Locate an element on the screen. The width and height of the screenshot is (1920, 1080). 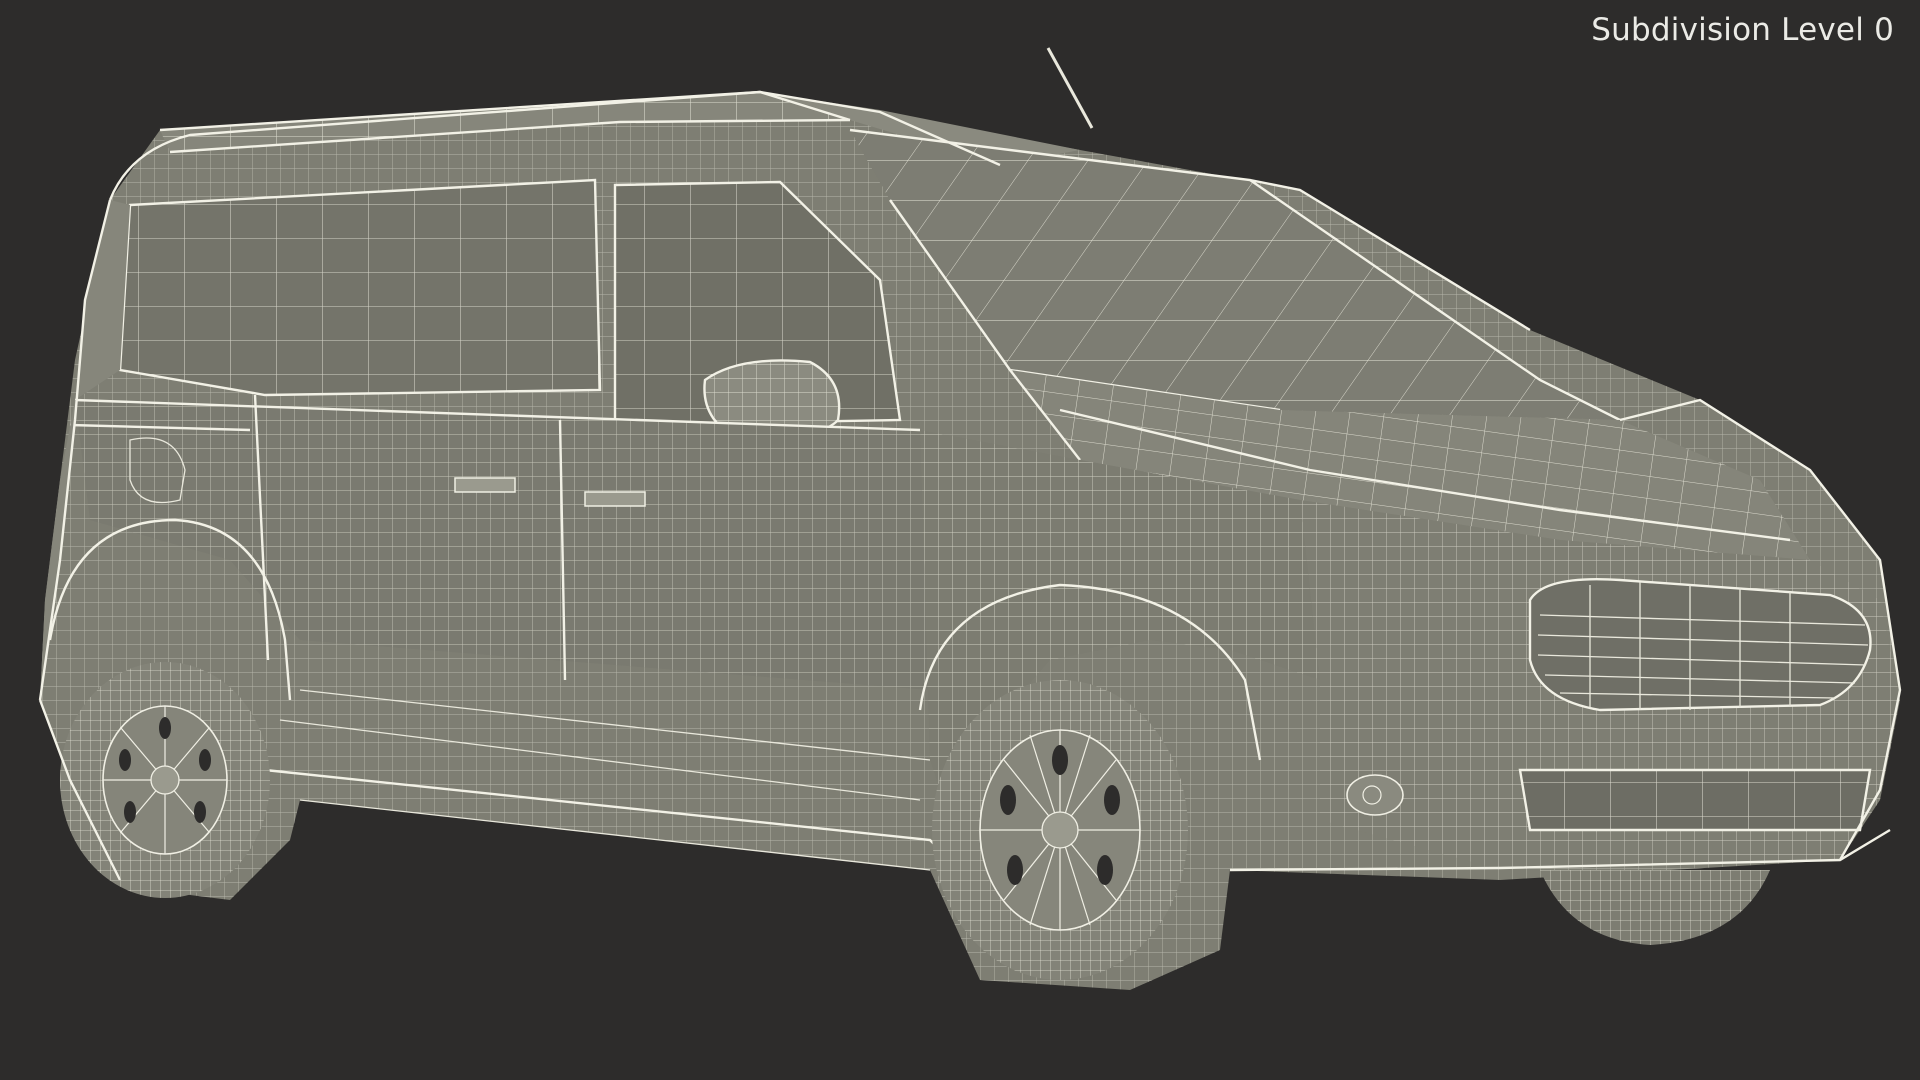
lower-grille is located at coordinates (1695, 800).